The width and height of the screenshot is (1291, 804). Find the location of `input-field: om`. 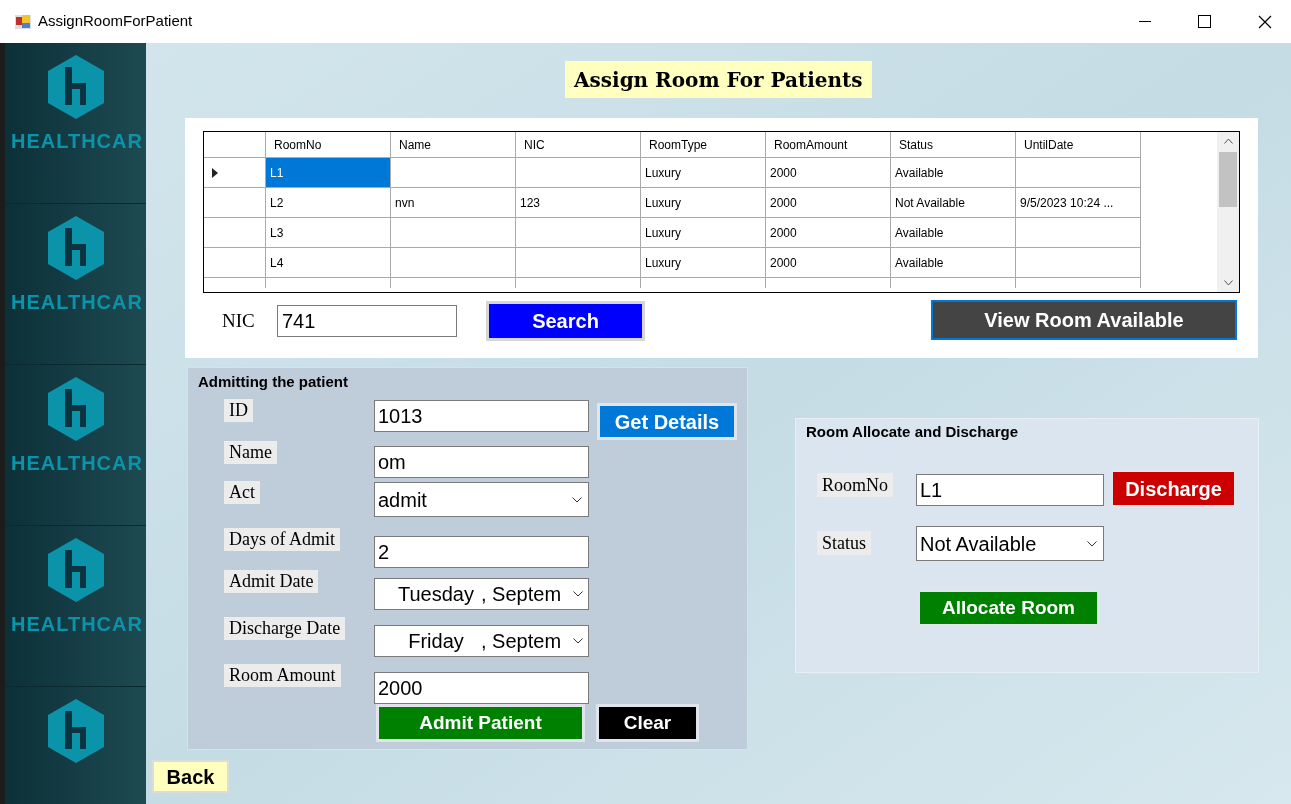

input-field: om is located at coordinates (481, 462).